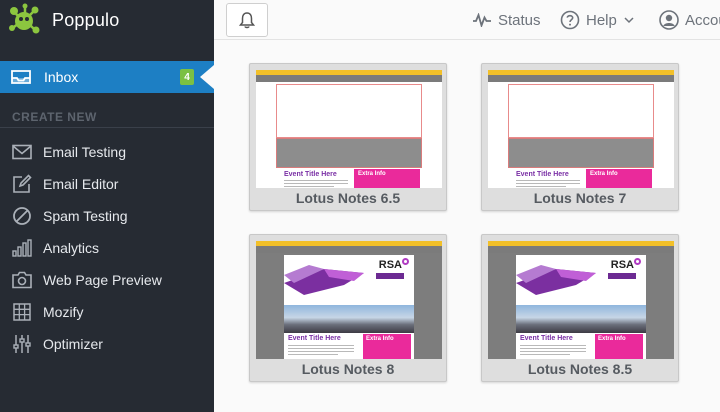 This screenshot has width=720, height=412. What do you see at coordinates (81, 184) in the screenshot?
I see `sidebar-item-label: Email Editor` at bounding box center [81, 184].